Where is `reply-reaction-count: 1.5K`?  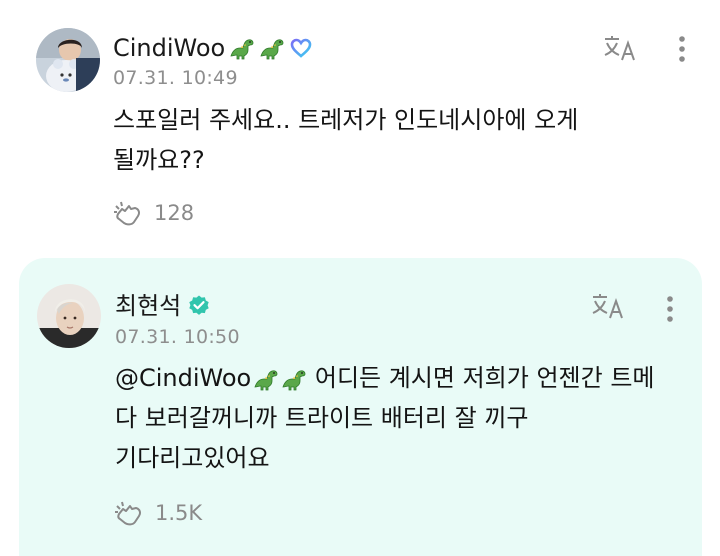
reply-reaction-count: 1.5K is located at coordinates (179, 513).